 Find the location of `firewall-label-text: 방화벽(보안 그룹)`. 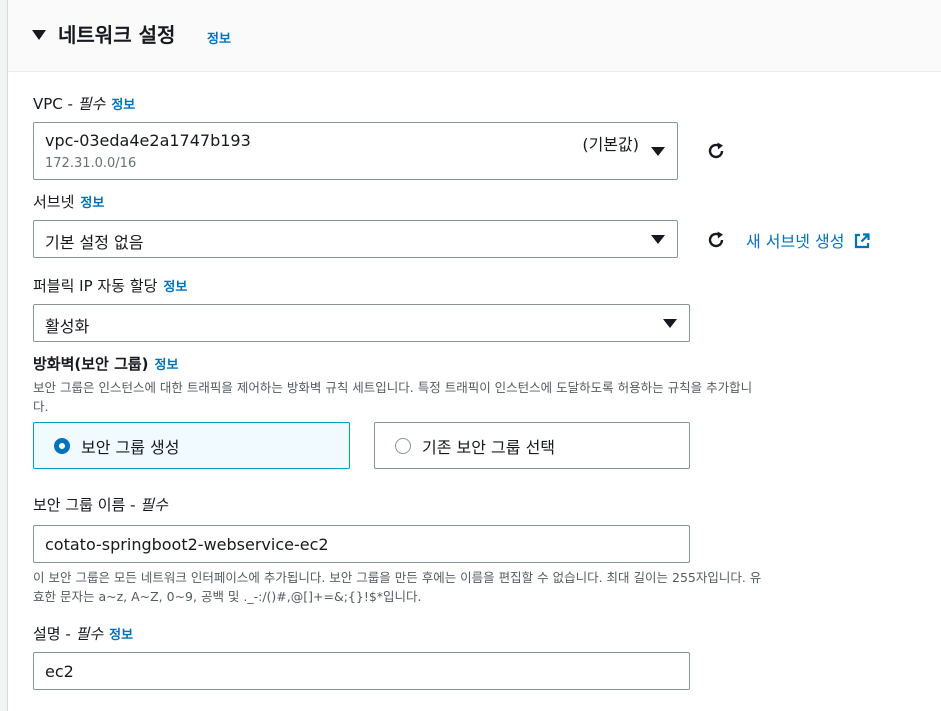

firewall-label-text: 방화벽(보안 그룹) is located at coordinates (91, 364).